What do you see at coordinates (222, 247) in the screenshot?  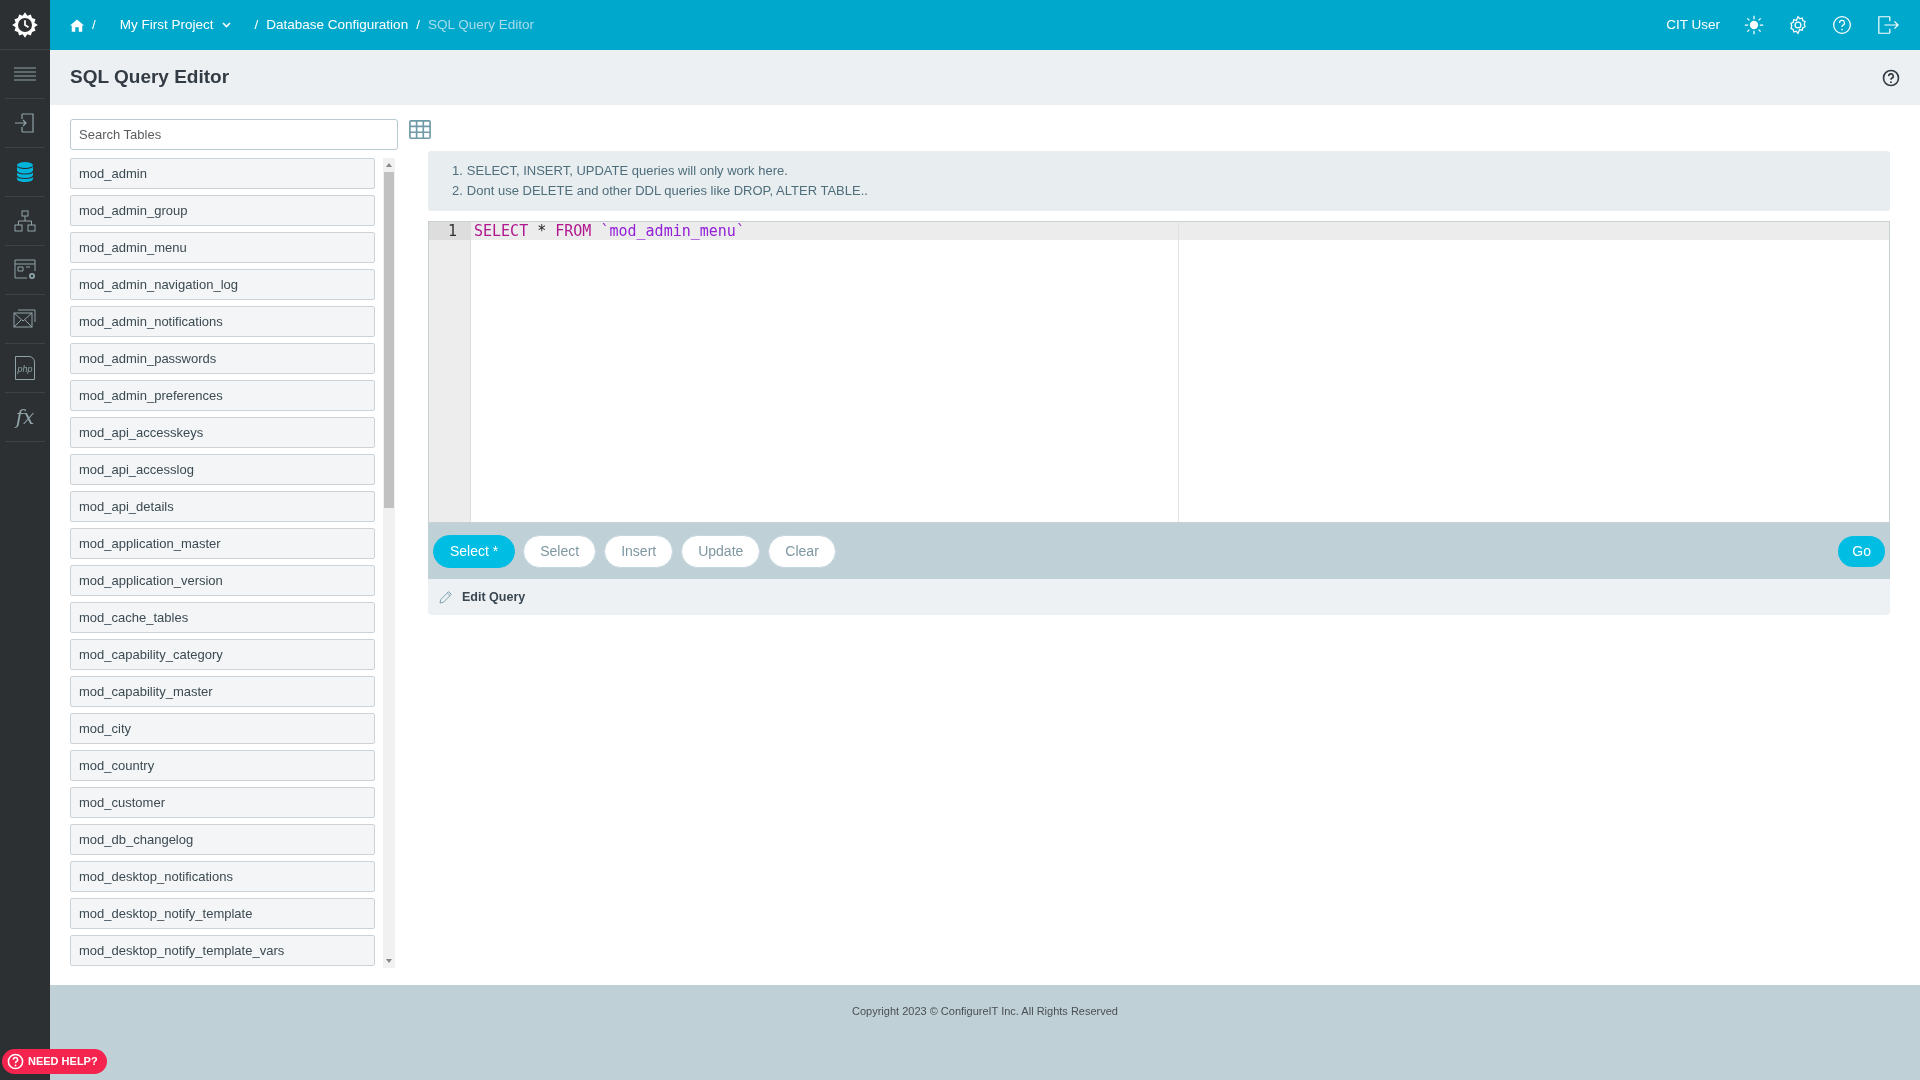 I see `table-list-item: mod_admin_menu` at bounding box center [222, 247].